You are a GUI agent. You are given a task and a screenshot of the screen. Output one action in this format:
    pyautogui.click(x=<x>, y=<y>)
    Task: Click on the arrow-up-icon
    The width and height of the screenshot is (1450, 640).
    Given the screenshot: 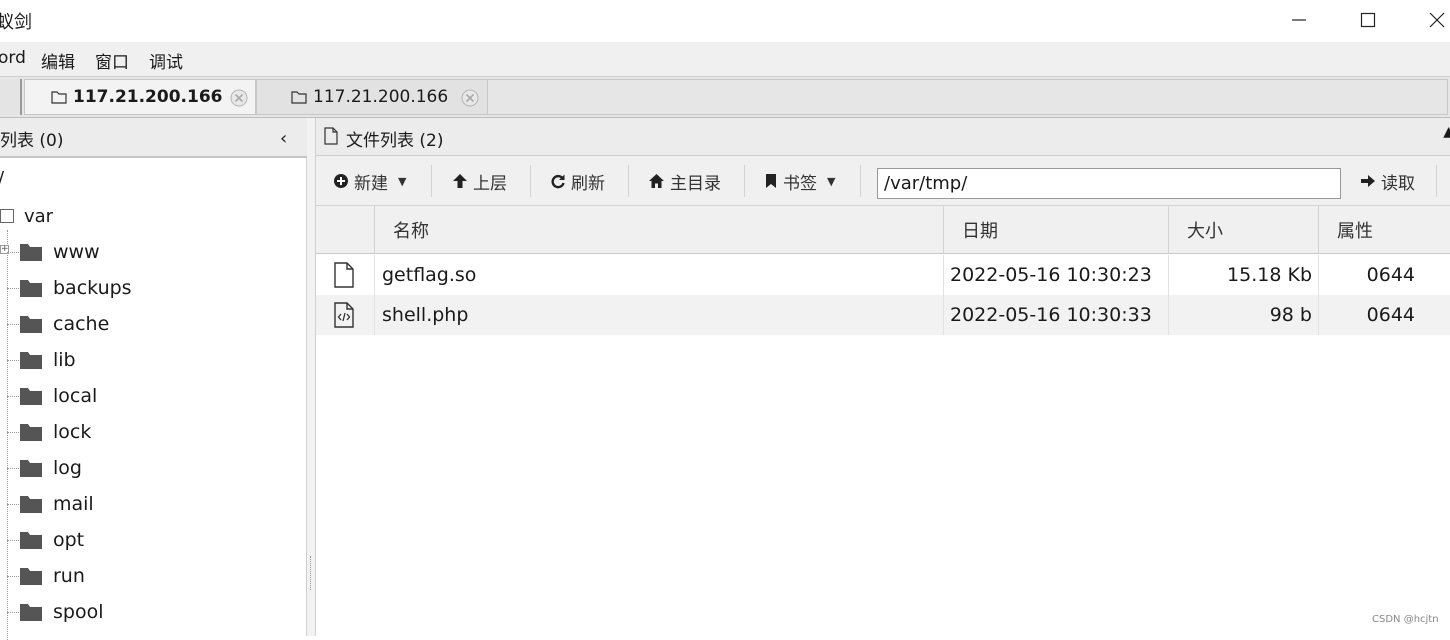 What is the action you would take?
    pyautogui.click(x=460, y=181)
    